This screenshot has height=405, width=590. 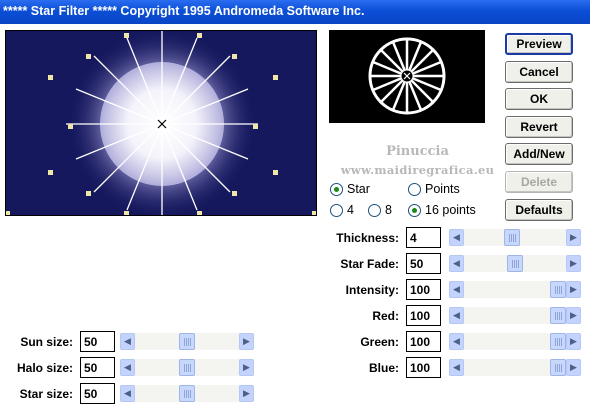 What do you see at coordinates (417, 151) in the screenshot?
I see `watermark-name: Pinuccia` at bounding box center [417, 151].